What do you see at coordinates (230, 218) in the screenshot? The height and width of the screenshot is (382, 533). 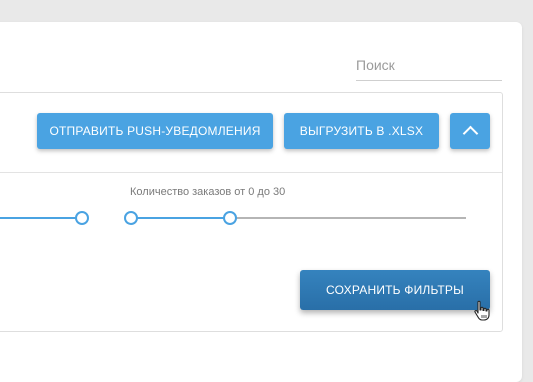 I see `orders-slider-max-handle` at bounding box center [230, 218].